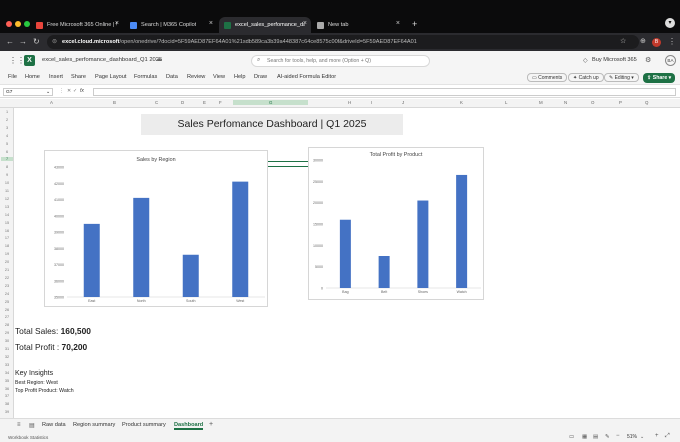 The width and height of the screenshot is (680, 442). What do you see at coordinates (272, 124) in the screenshot?
I see `dashboard-title-box: Sales Perfomance Dashboard | Q1 2025` at bounding box center [272, 124].